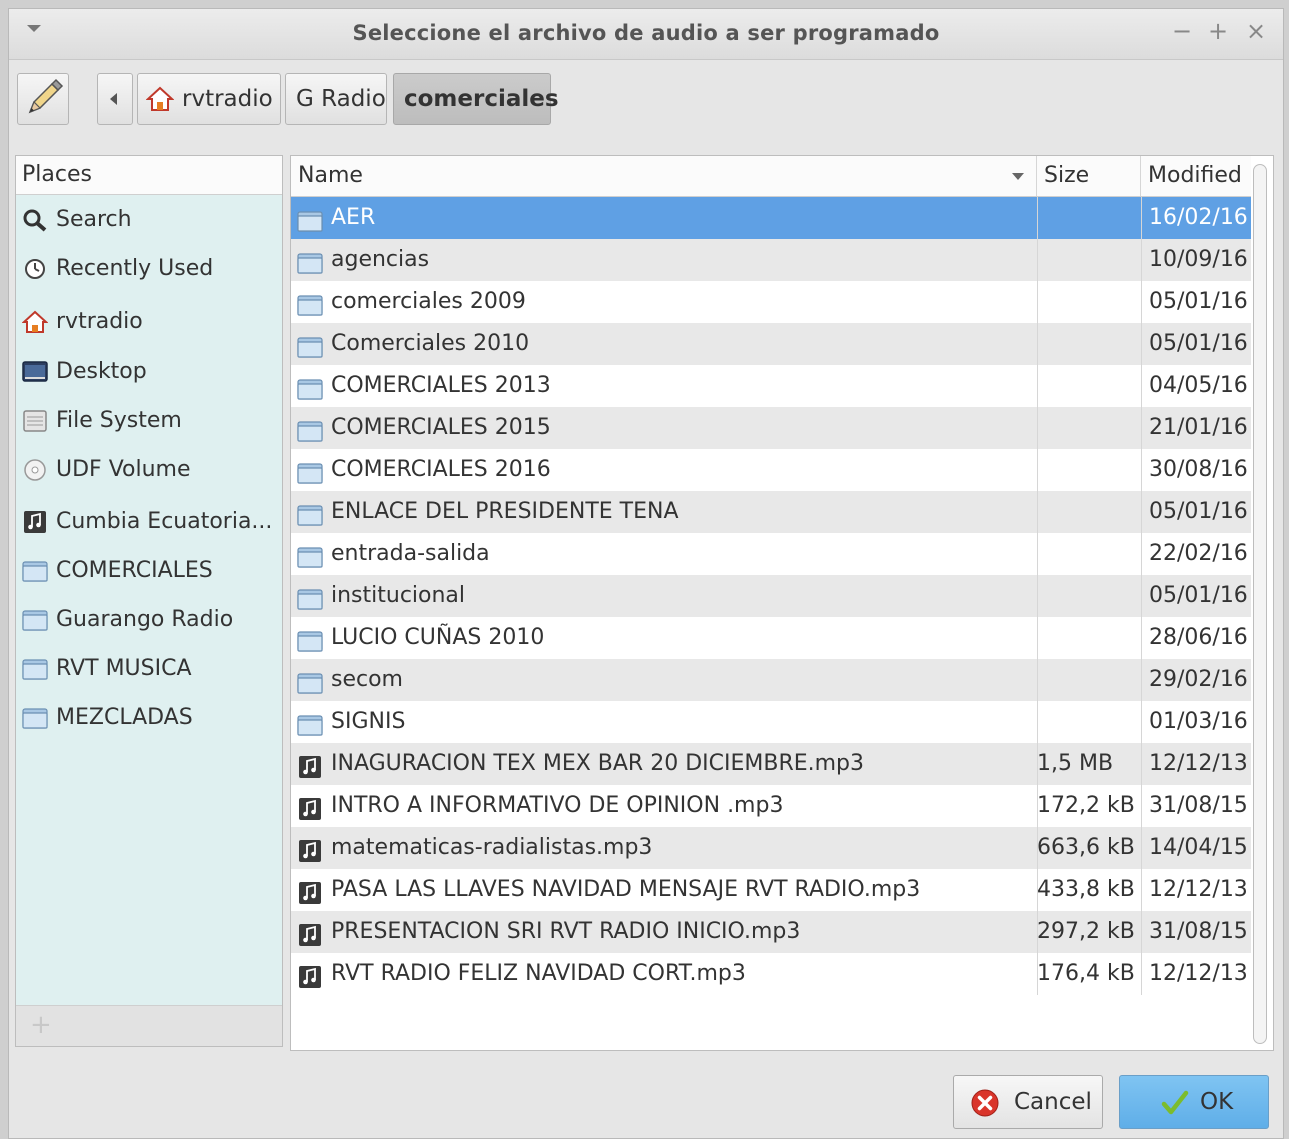 Image resolution: width=1289 pixels, height=1139 pixels. Describe the element at coordinates (1086, 805) in the screenshot. I see `file-size: 172,2 kB` at that location.